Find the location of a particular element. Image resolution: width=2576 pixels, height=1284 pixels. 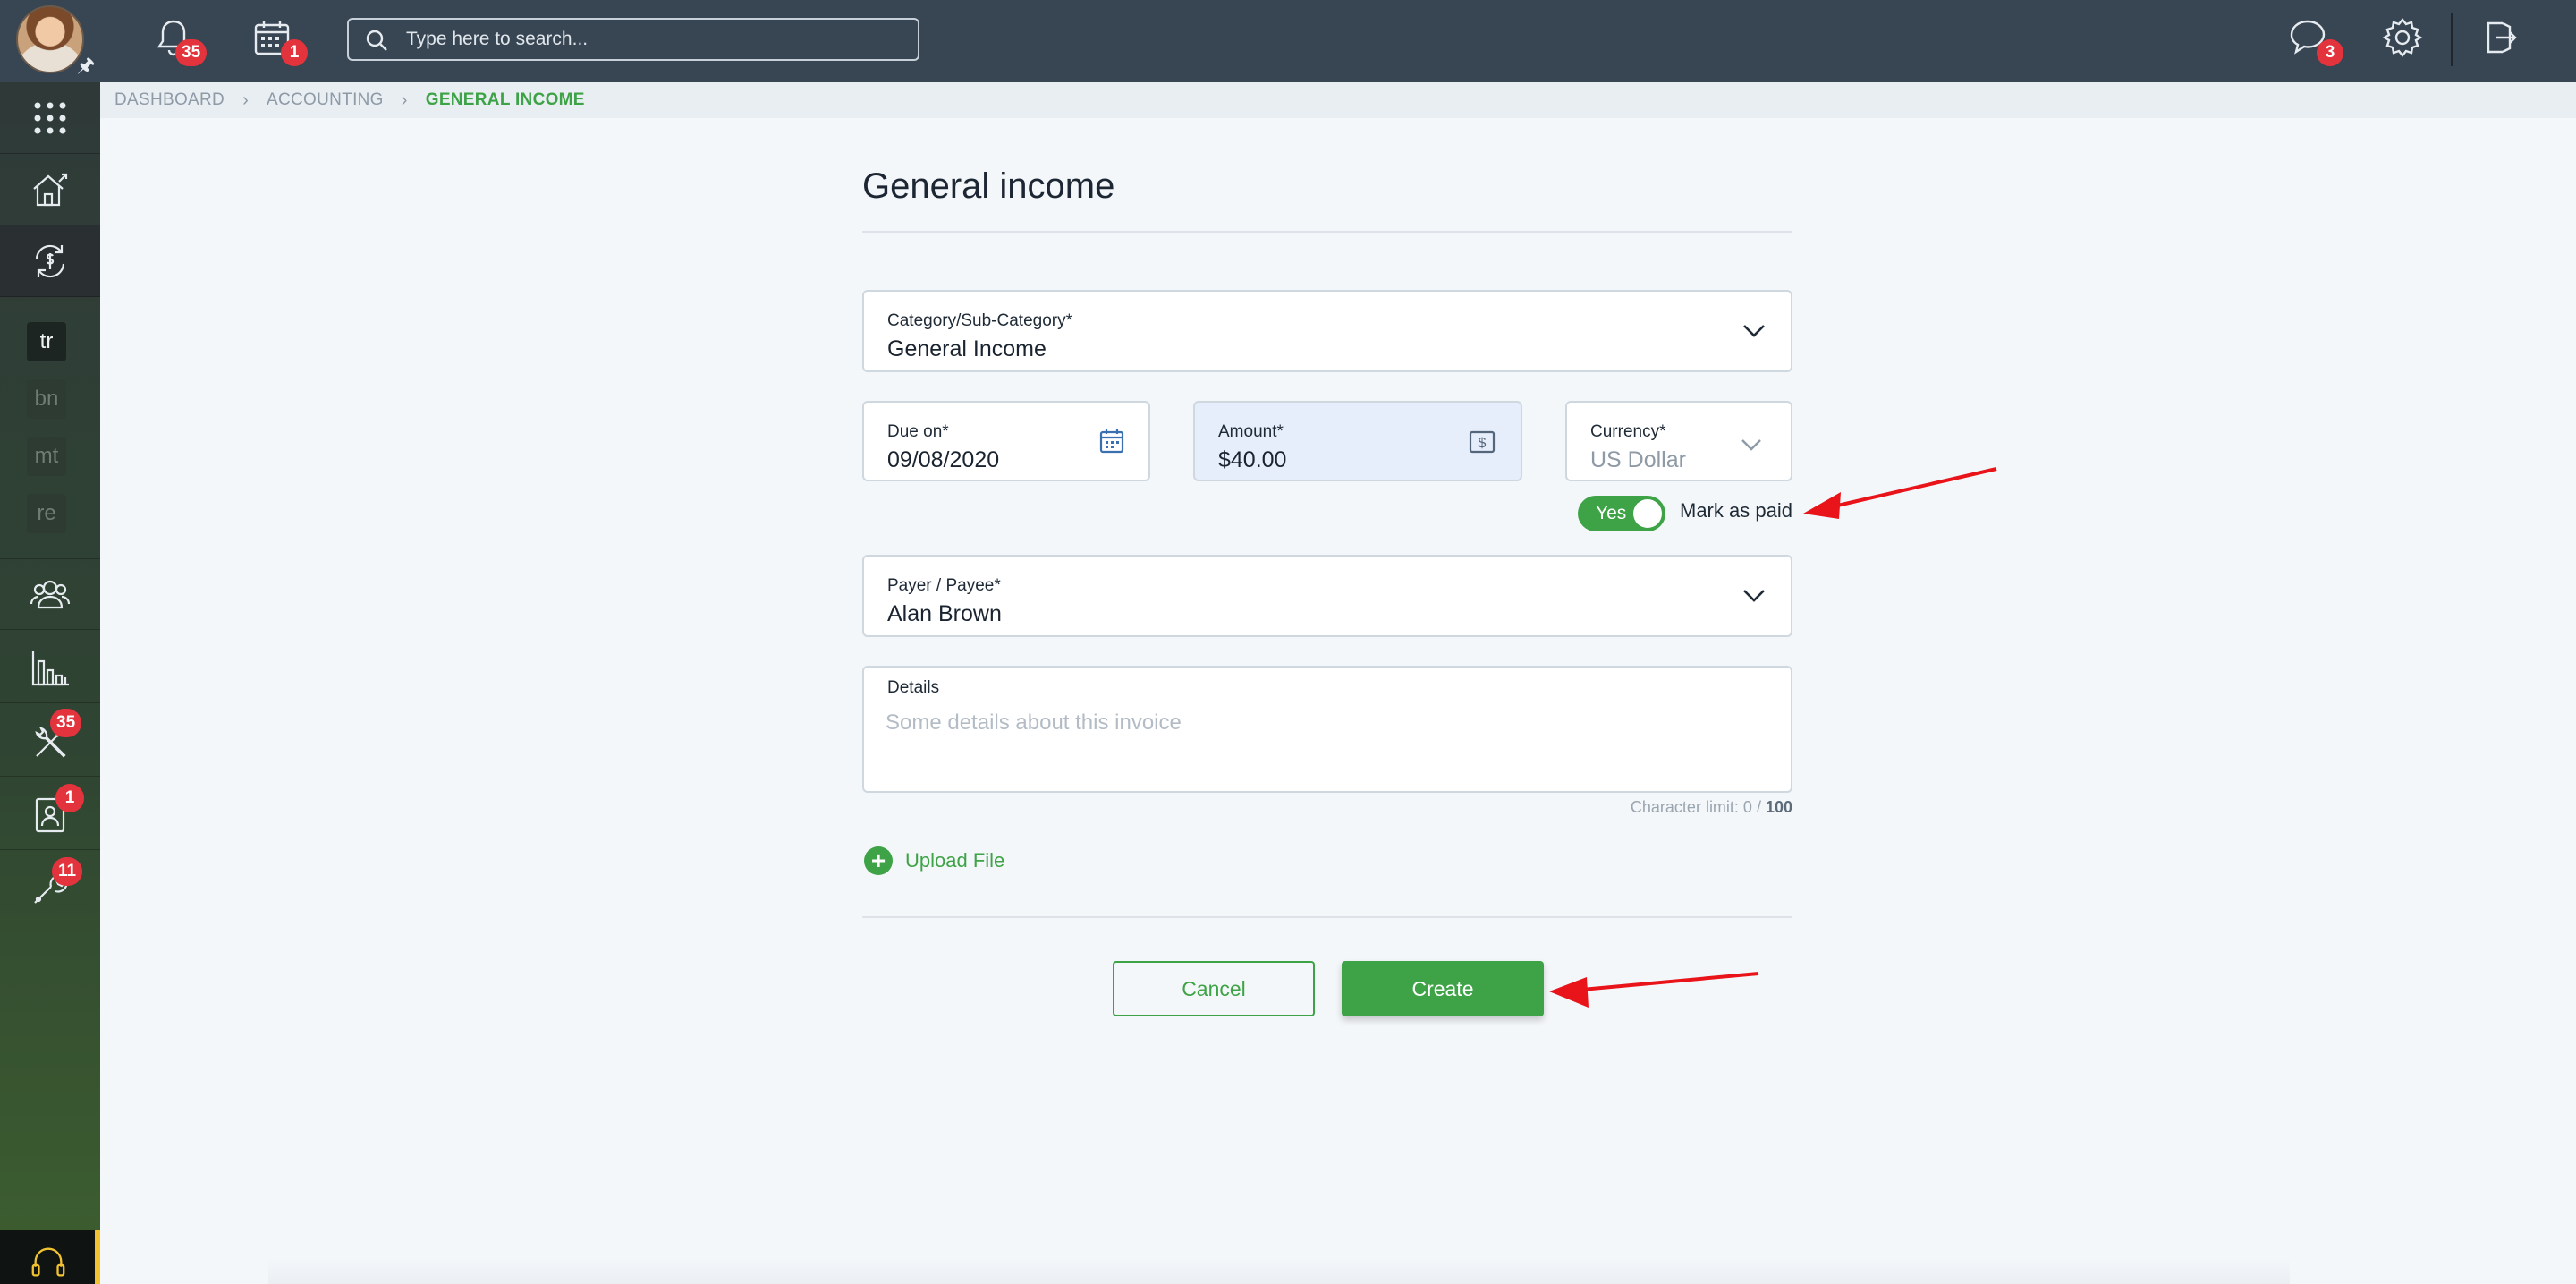

amount-value: $40.00 is located at coordinates (1252, 459).